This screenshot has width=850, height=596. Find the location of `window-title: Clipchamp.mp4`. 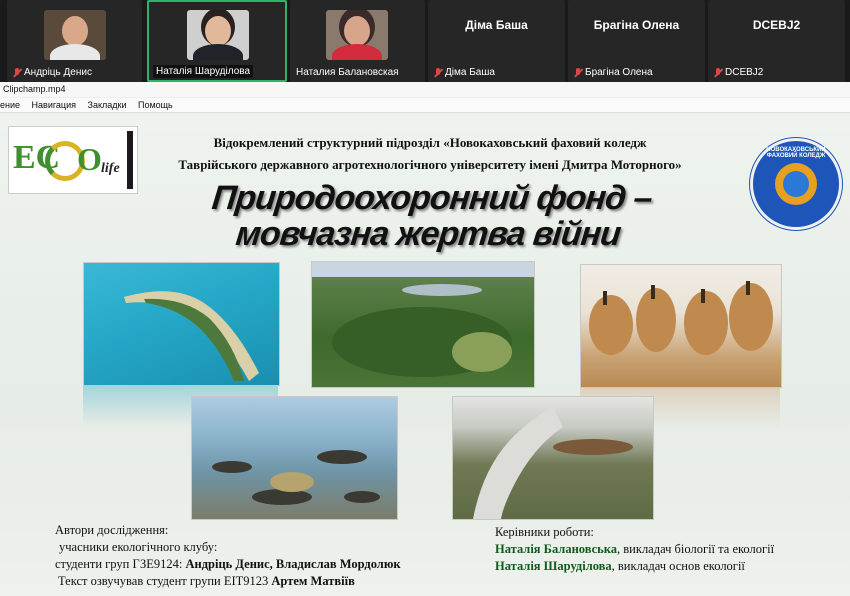

window-title: Clipchamp.mp4 is located at coordinates (425, 89).